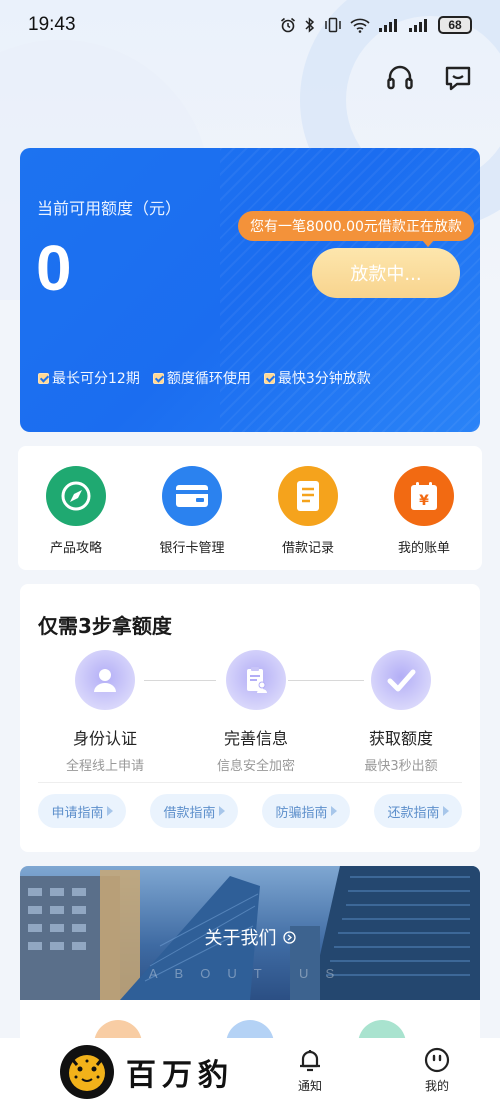 This screenshot has width=500, height=1105. I want to click on about-us-banner: 关于我们 ABOUT US, so click(250, 933).